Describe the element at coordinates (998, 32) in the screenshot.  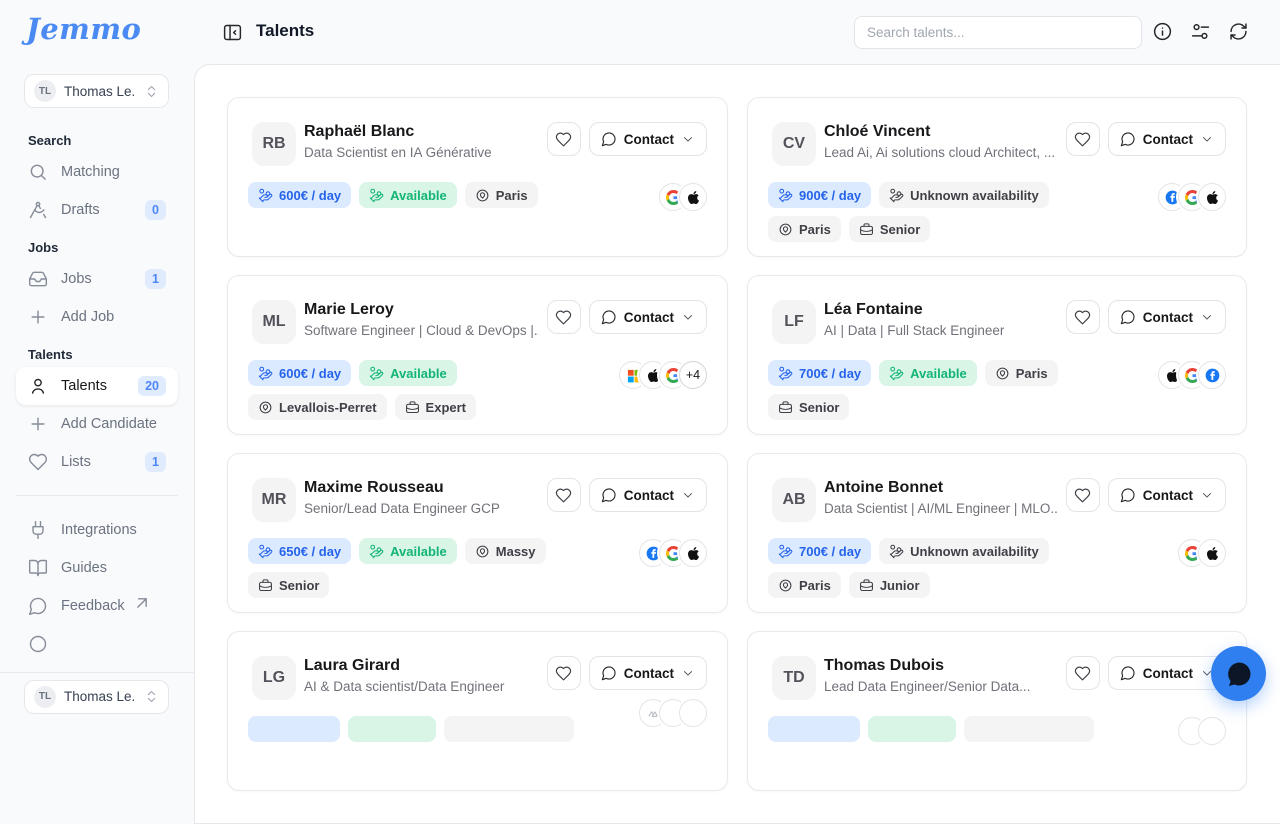
I see `search-input` at that location.